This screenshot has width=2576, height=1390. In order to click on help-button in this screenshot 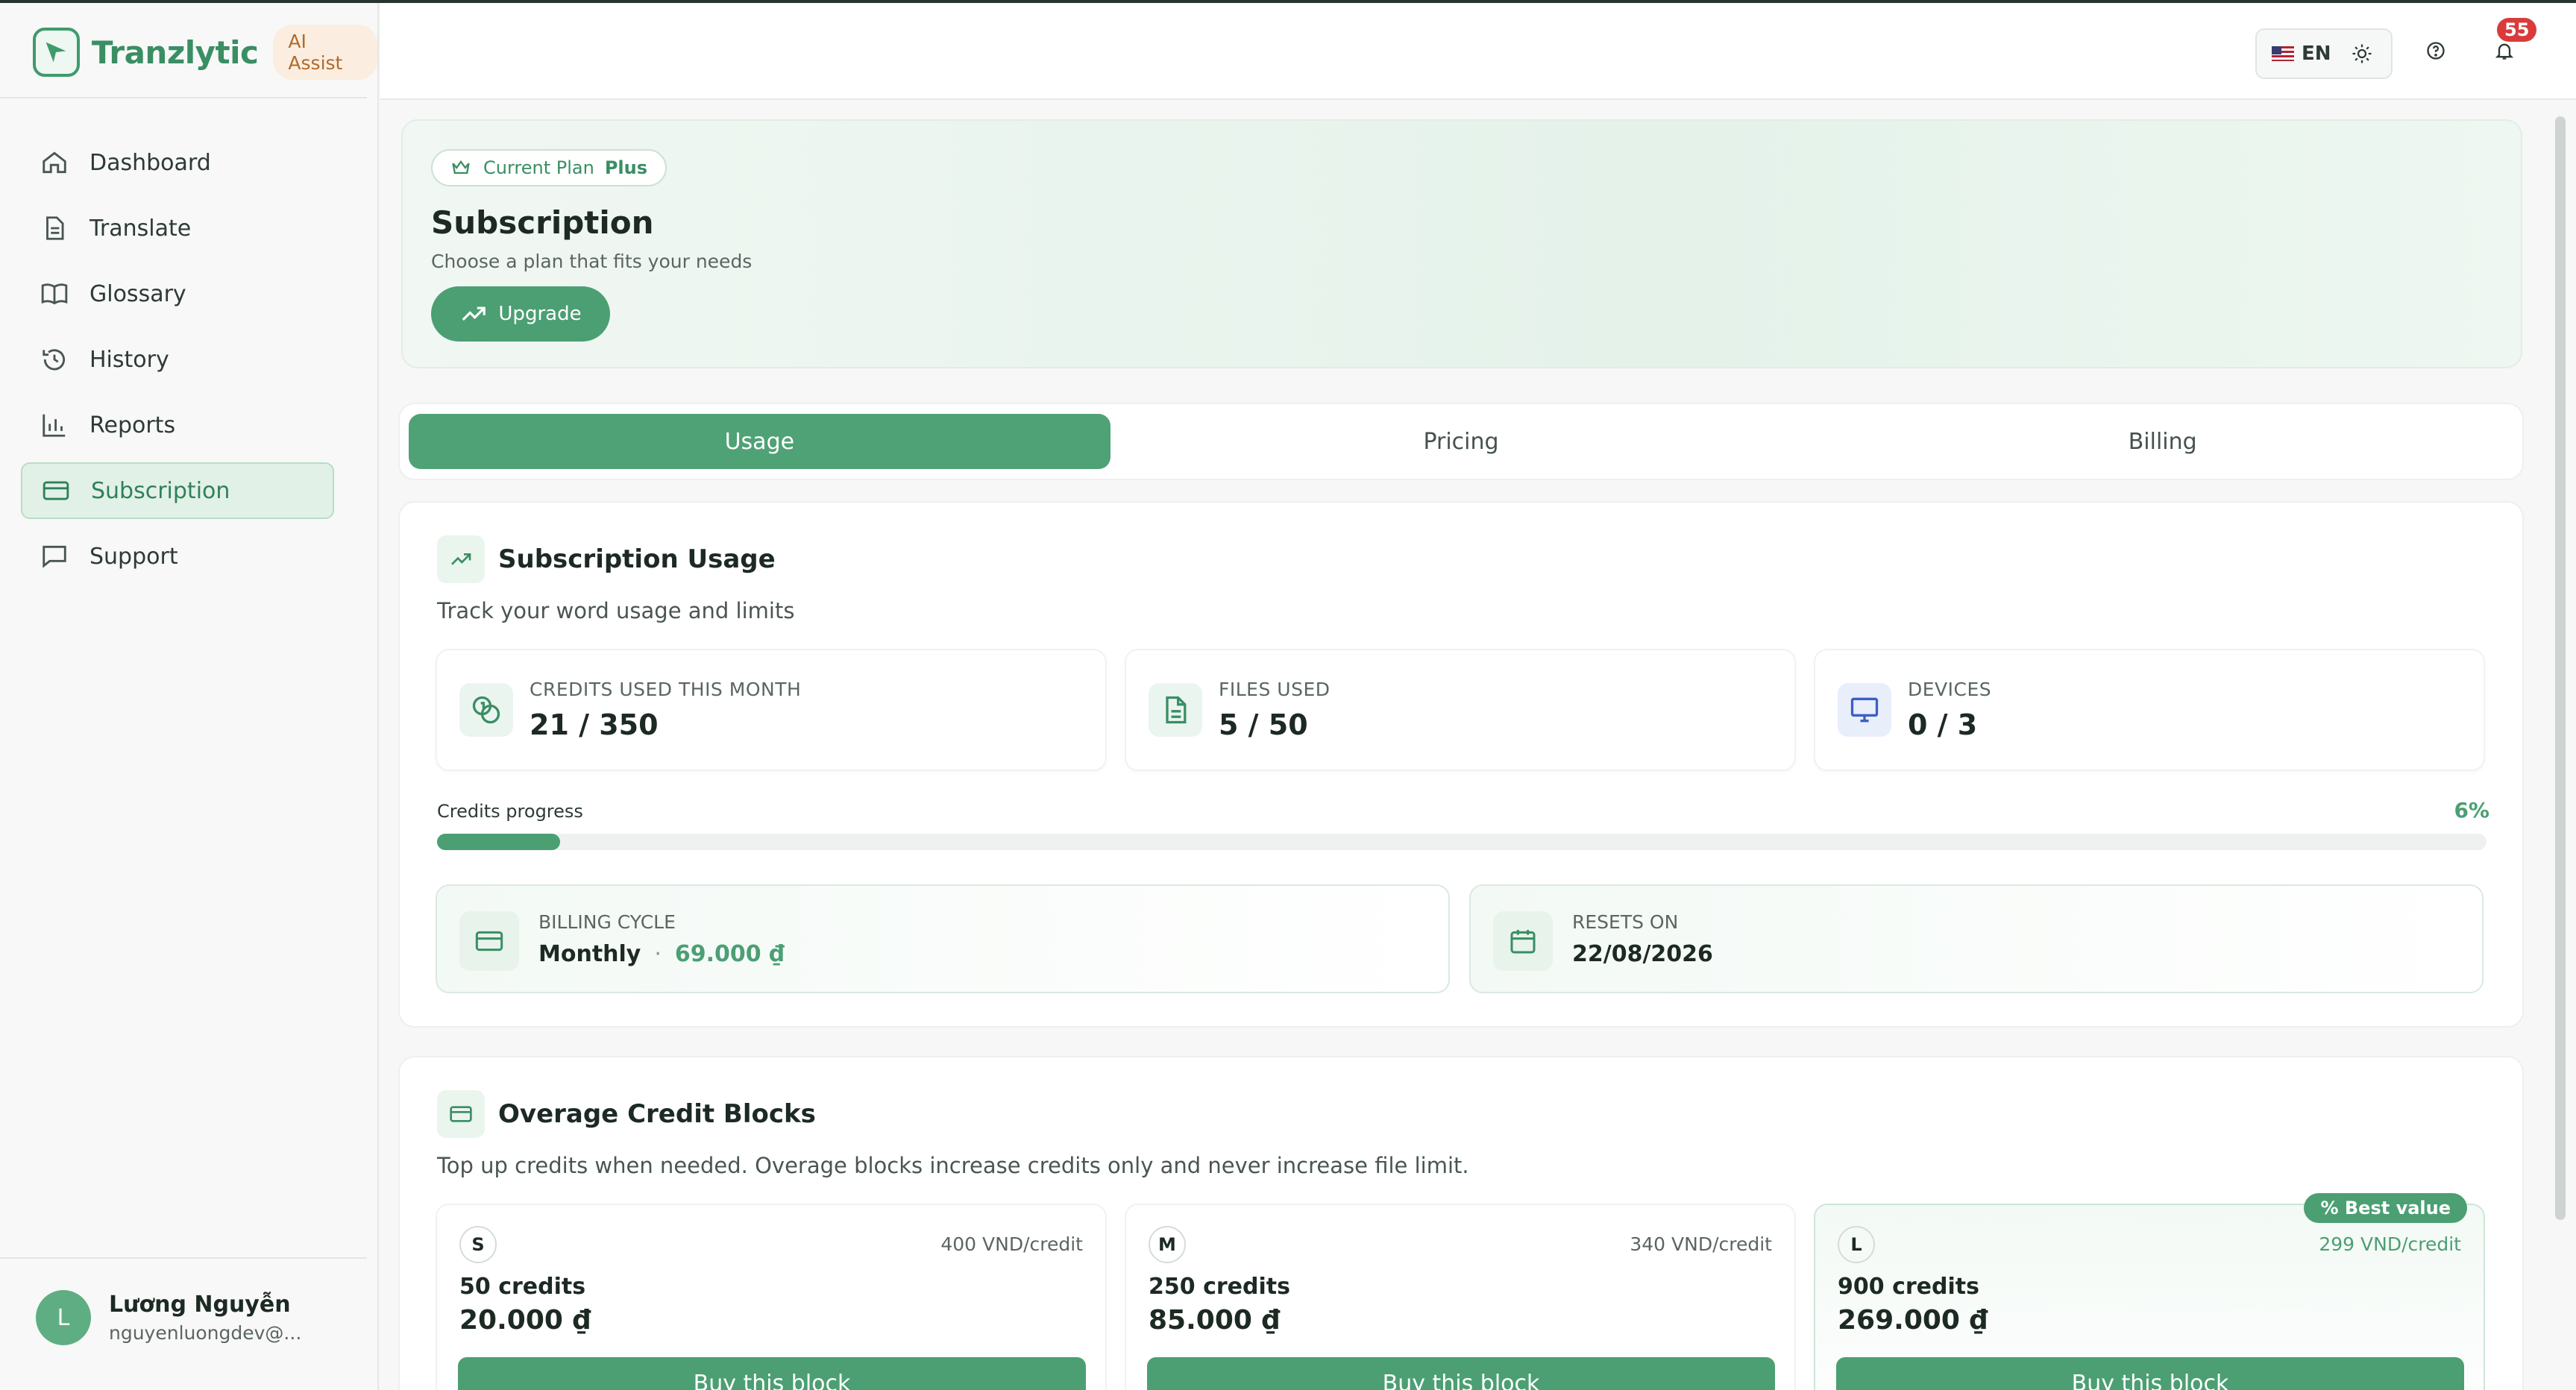, I will do `click(2436, 51)`.